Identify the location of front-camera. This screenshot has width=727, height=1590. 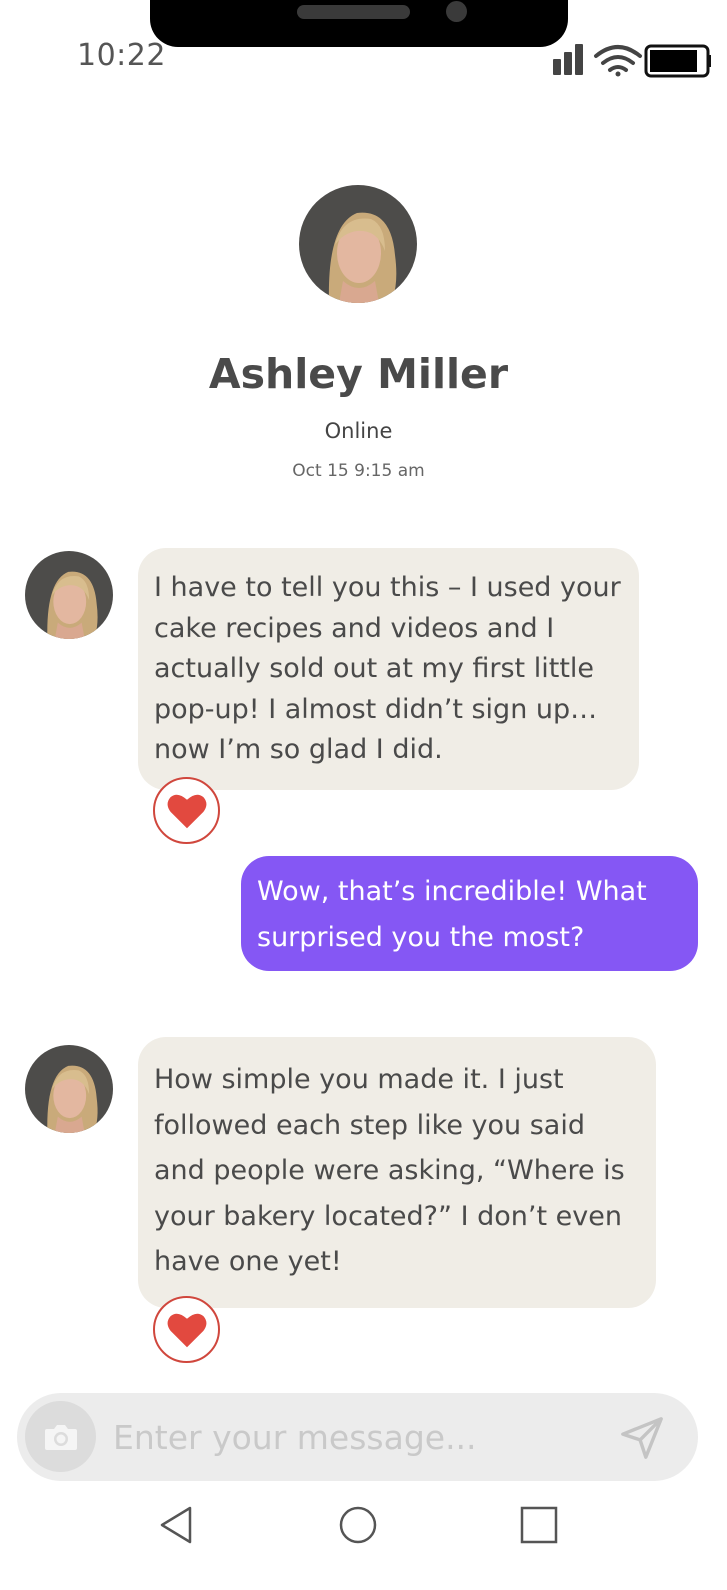
(456, 11).